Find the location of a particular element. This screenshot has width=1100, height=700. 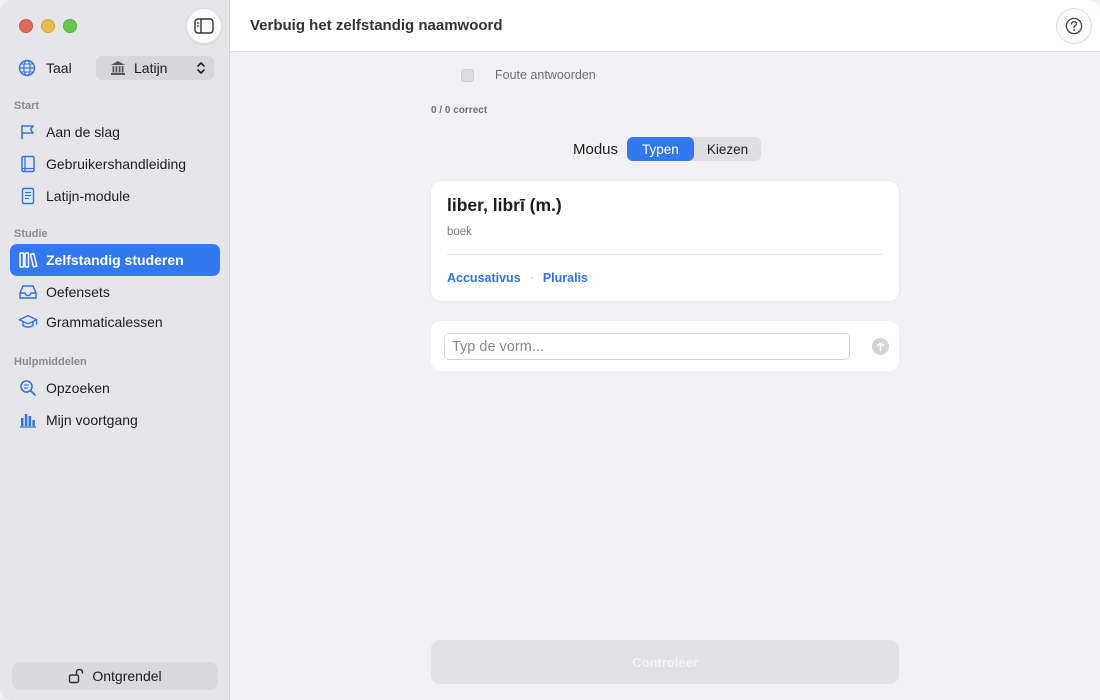

sidebar-item-label: Latijn-module is located at coordinates (88, 196).